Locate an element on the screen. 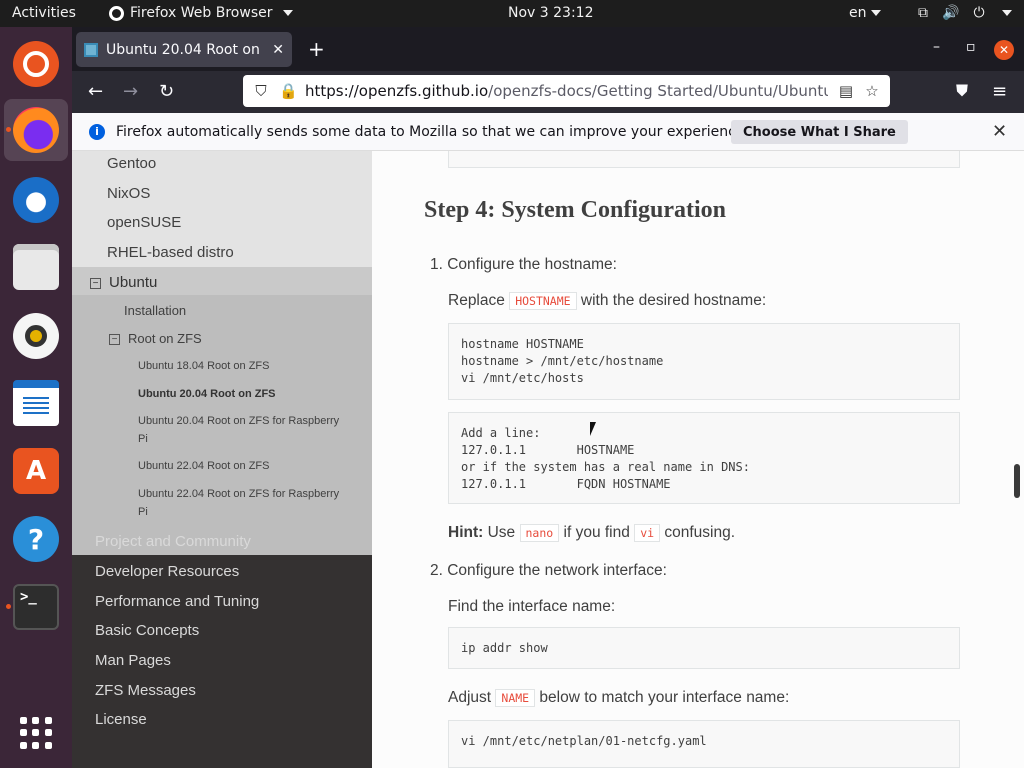 Image resolution: width=1024 pixels, height=768 pixels. tab-bar: Ubuntu 20.04 Root on ZFS ✕ + – ▫ ✕ is located at coordinates (548, 49).